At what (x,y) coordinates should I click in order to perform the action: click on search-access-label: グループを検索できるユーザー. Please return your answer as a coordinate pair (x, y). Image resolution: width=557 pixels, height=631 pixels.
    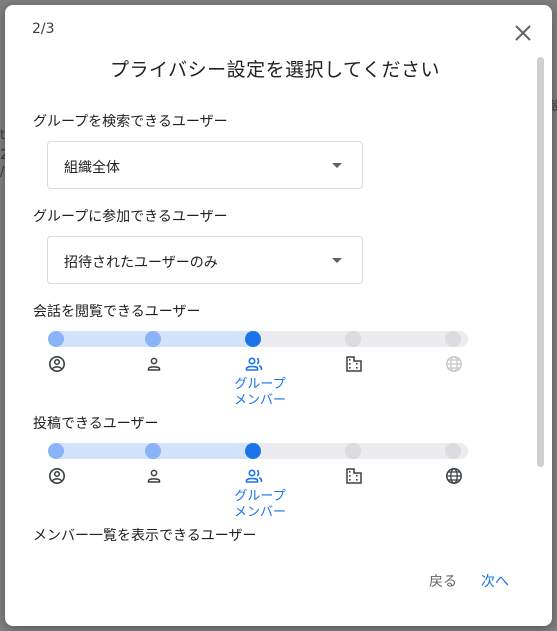
    Looking at the image, I should click on (130, 122).